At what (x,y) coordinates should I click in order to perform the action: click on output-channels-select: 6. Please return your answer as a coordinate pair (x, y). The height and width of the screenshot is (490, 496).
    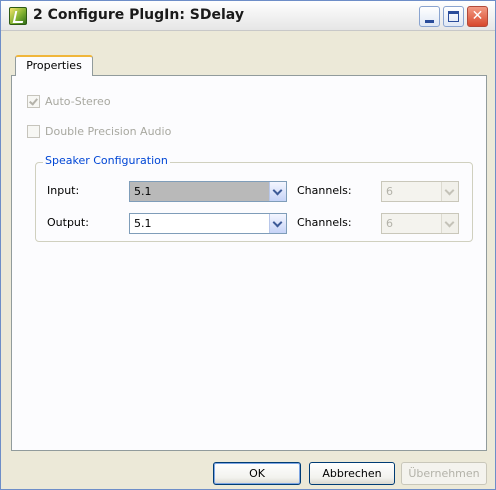
    Looking at the image, I should click on (420, 223).